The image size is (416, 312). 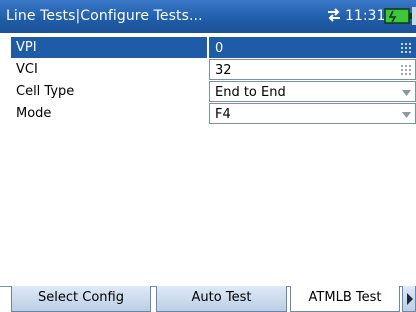 I want to click on vpi-field: 0, so click(x=312, y=47).